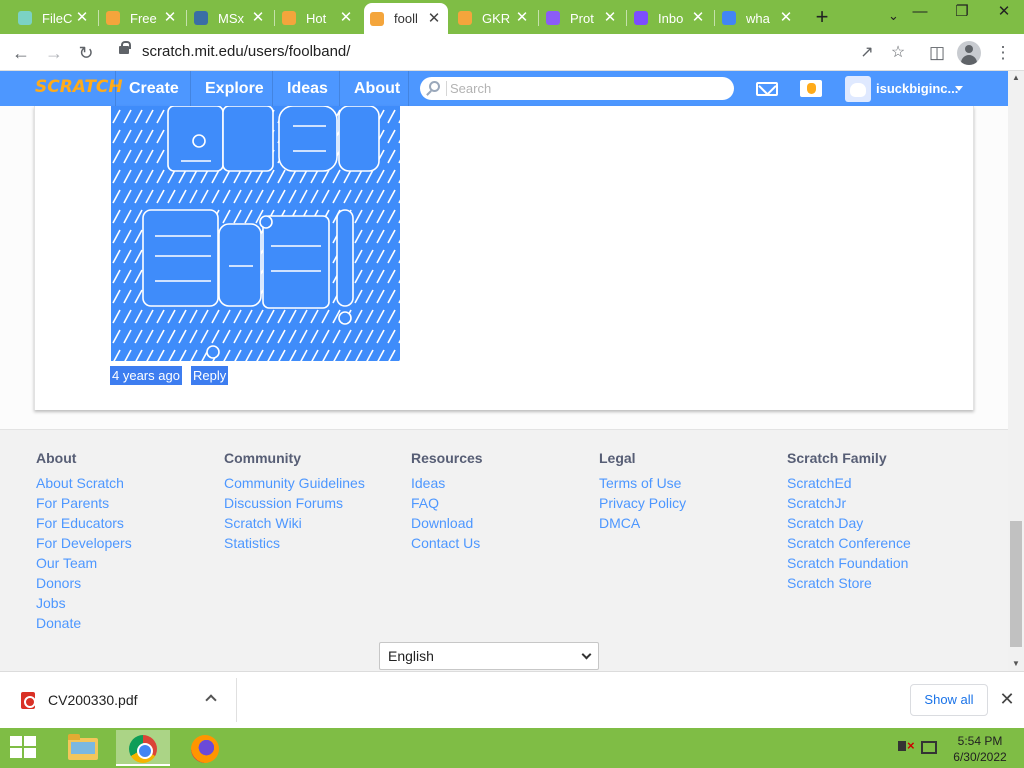  I want to click on url-text: scratch.mit.edu/users/foolband/, so click(246, 51).